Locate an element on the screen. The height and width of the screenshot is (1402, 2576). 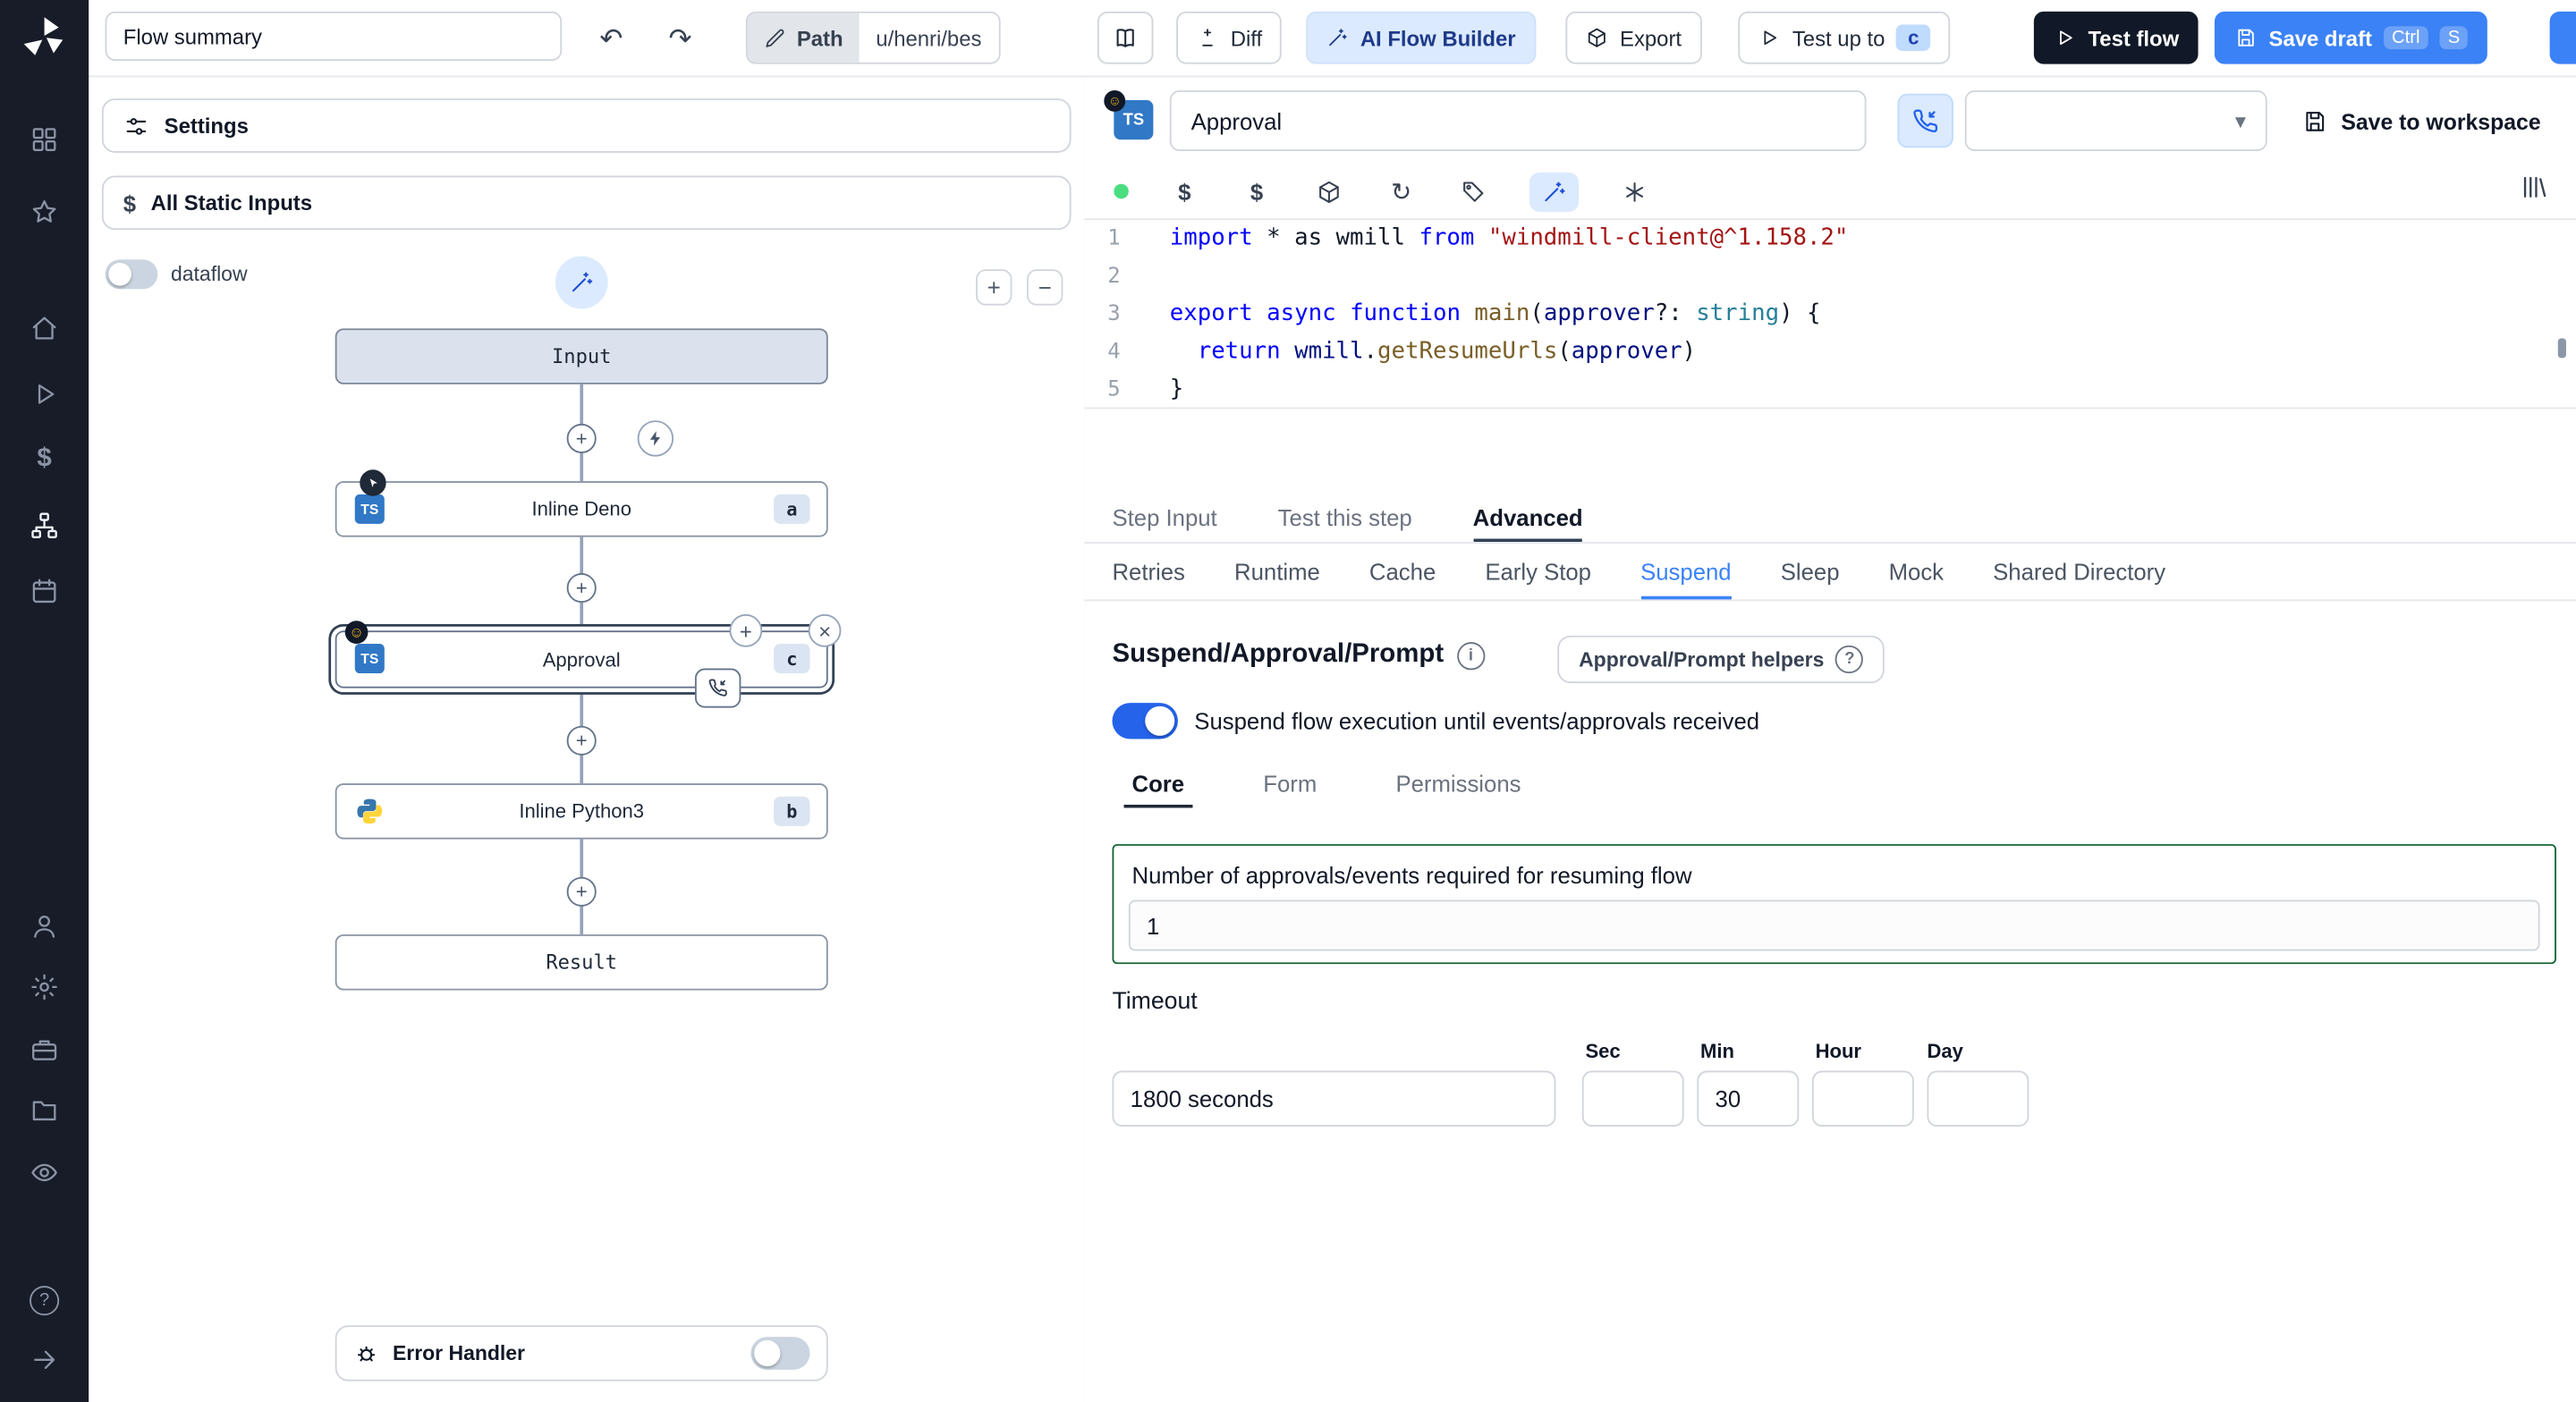
flow-node-input: Input is located at coordinates (581, 356).